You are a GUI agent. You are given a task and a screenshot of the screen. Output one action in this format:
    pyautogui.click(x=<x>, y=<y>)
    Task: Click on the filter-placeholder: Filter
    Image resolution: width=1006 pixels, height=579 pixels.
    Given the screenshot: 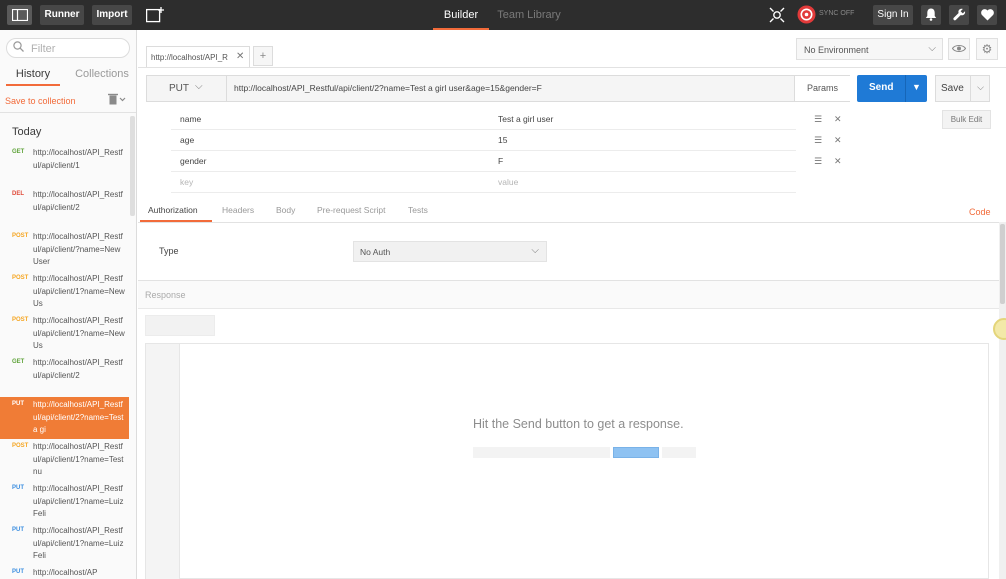 What is the action you would take?
    pyautogui.click(x=43, y=49)
    